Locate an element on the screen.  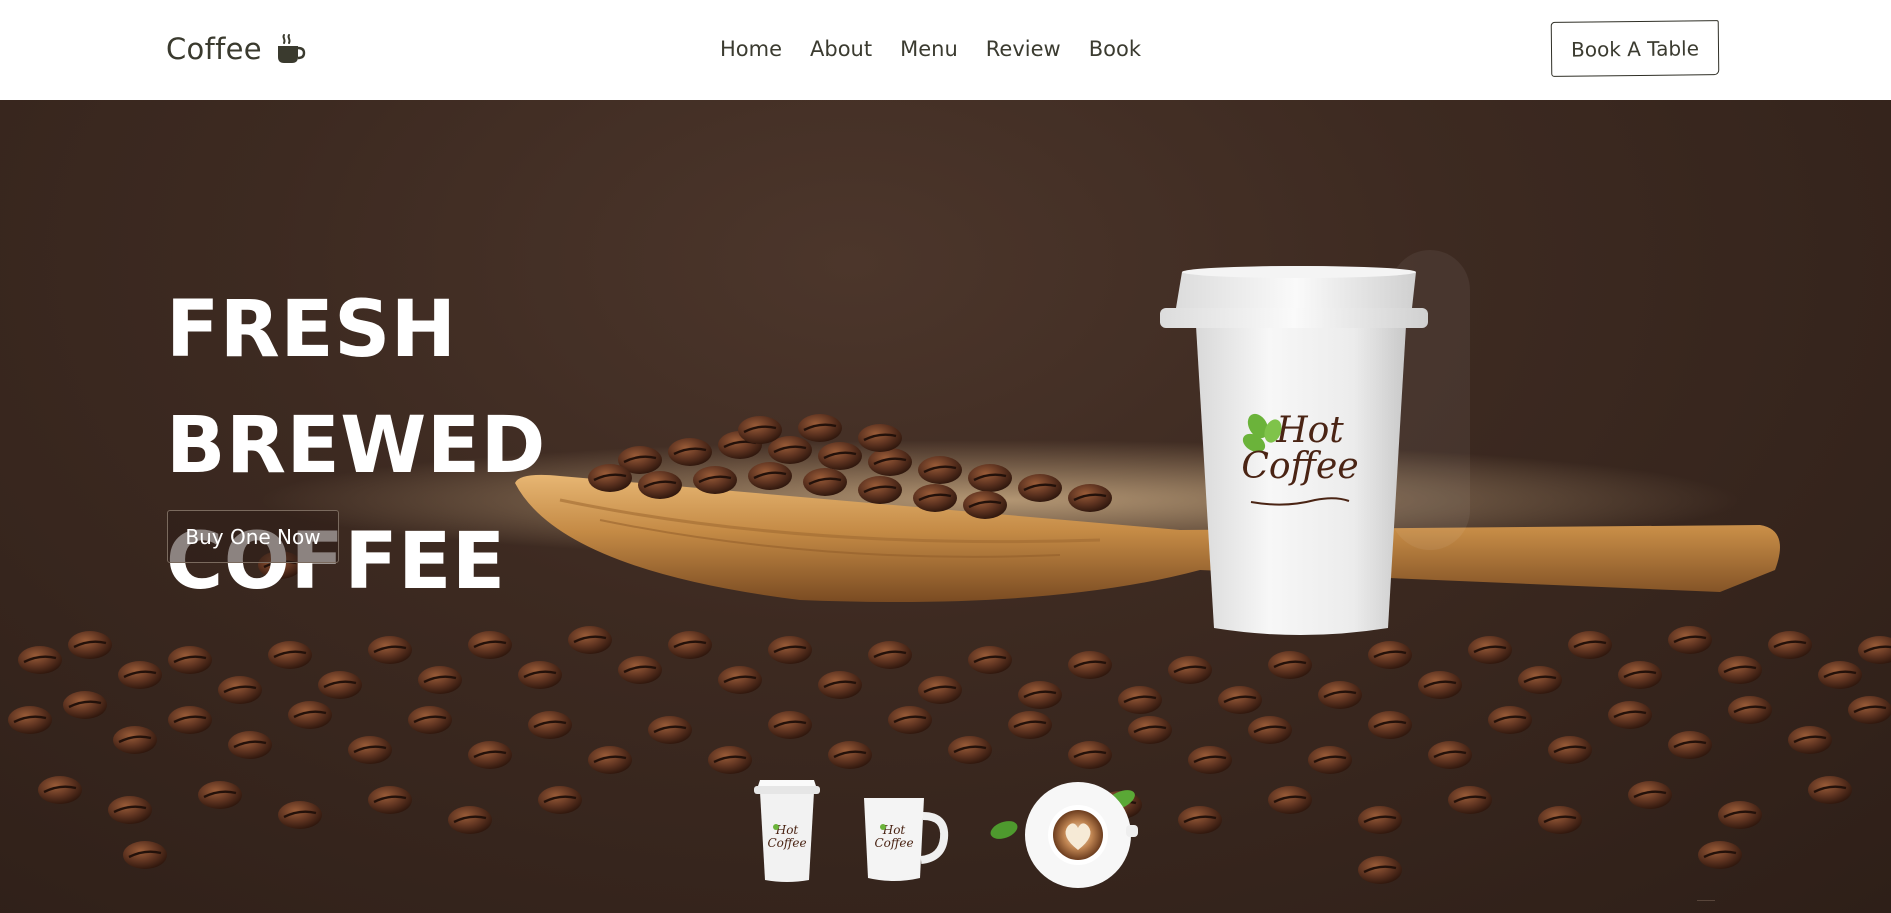
coffee-cup-icon is located at coordinates (291, 48).